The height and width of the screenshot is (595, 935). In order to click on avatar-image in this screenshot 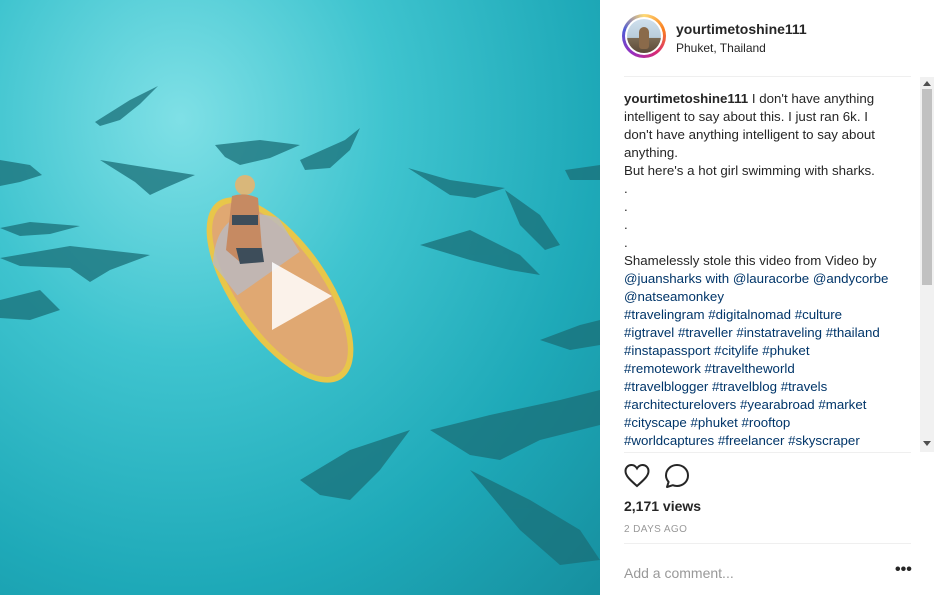, I will do `click(644, 36)`.